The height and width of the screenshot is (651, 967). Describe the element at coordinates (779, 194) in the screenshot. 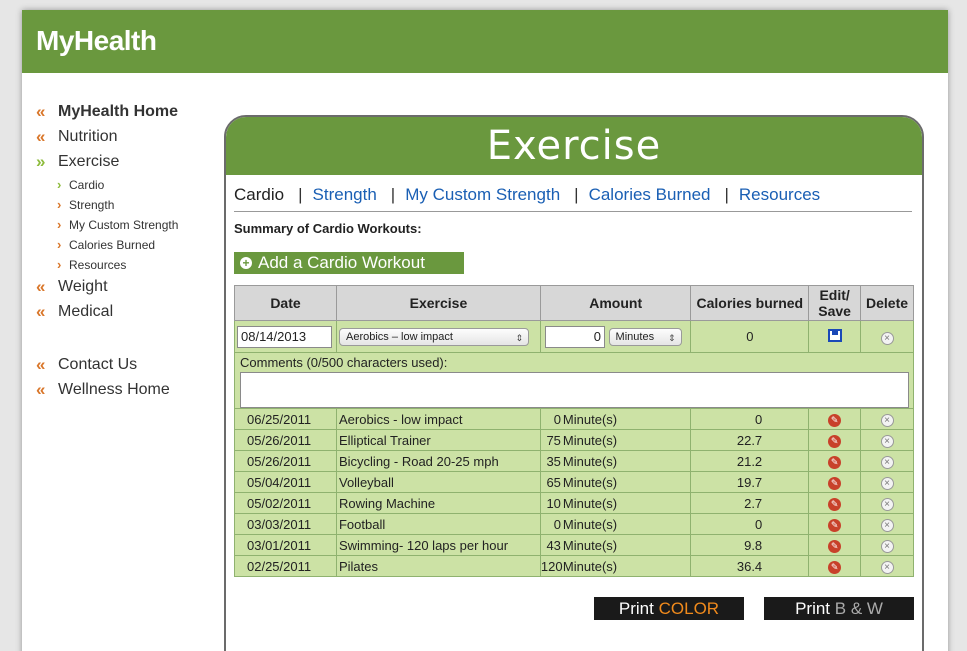

I see `tab-resources: Resources` at that location.